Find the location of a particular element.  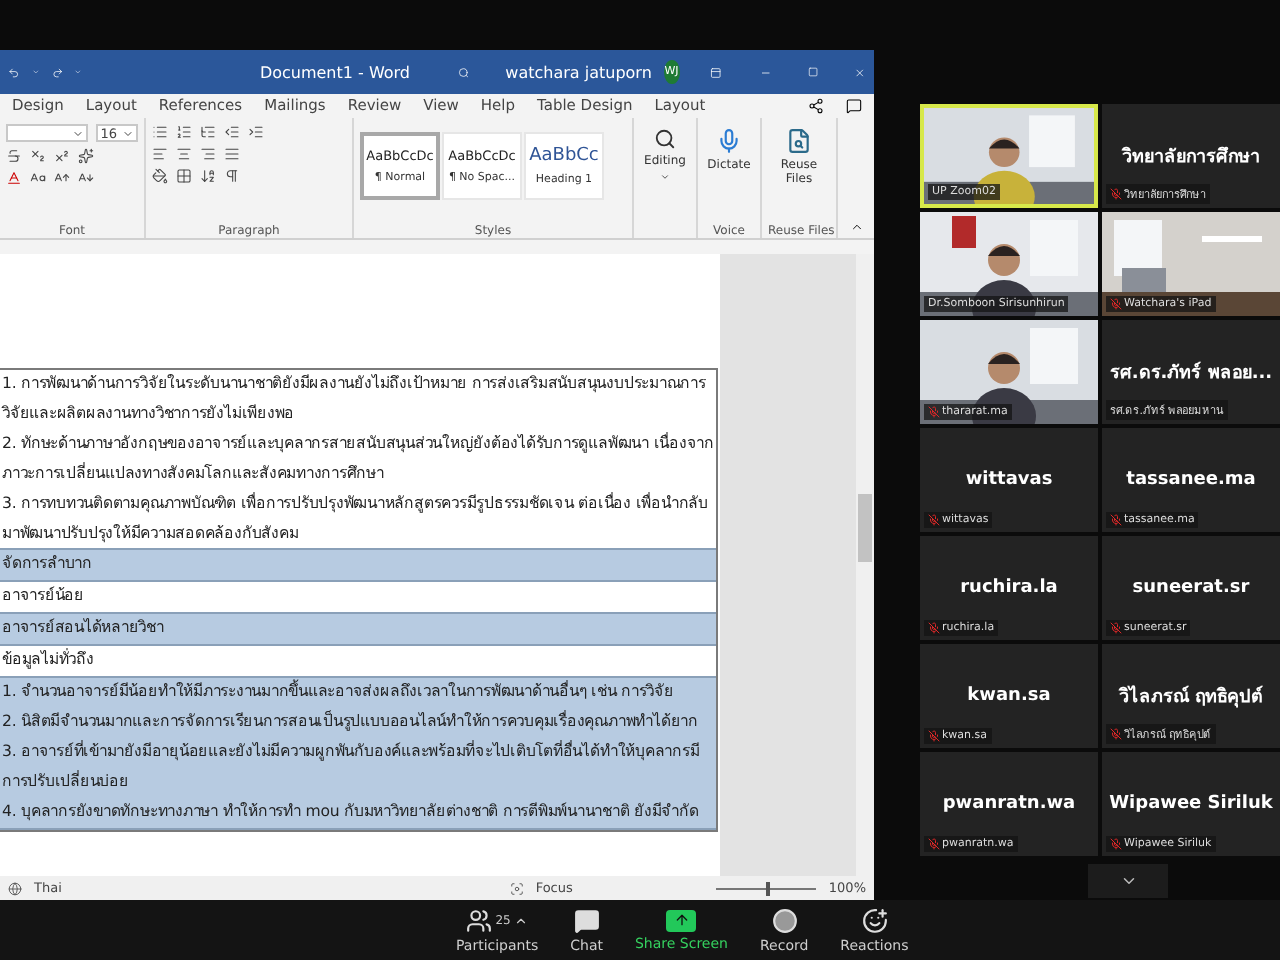

shrink-font-icon is located at coordinates (86, 178).